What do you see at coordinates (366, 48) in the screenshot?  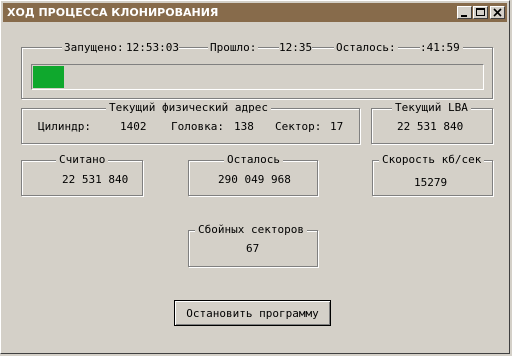 I see `remaining-time-label: Осталось:` at bounding box center [366, 48].